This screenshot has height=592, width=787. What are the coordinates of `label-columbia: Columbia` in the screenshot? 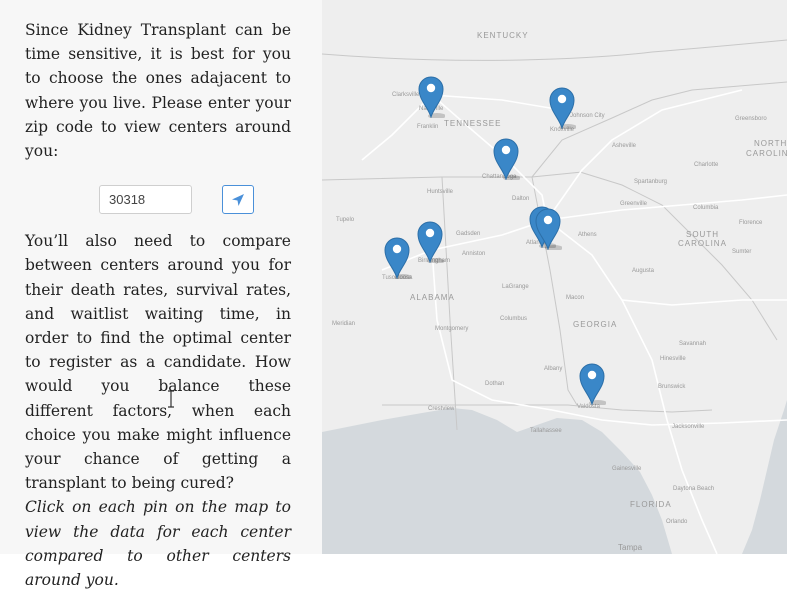 It's located at (706, 208).